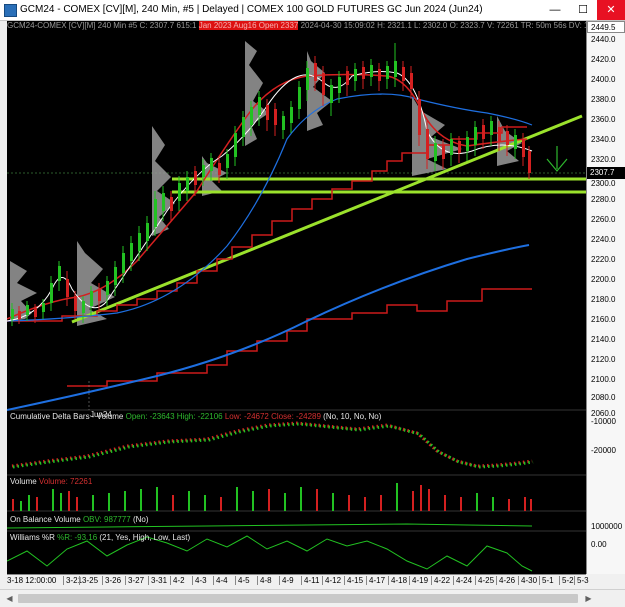 Image resolution: width=625 pixels, height=607 pixels. What do you see at coordinates (32, 580) in the screenshot?
I see `time-label: 3-18 12:00:00` at bounding box center [32, 580].